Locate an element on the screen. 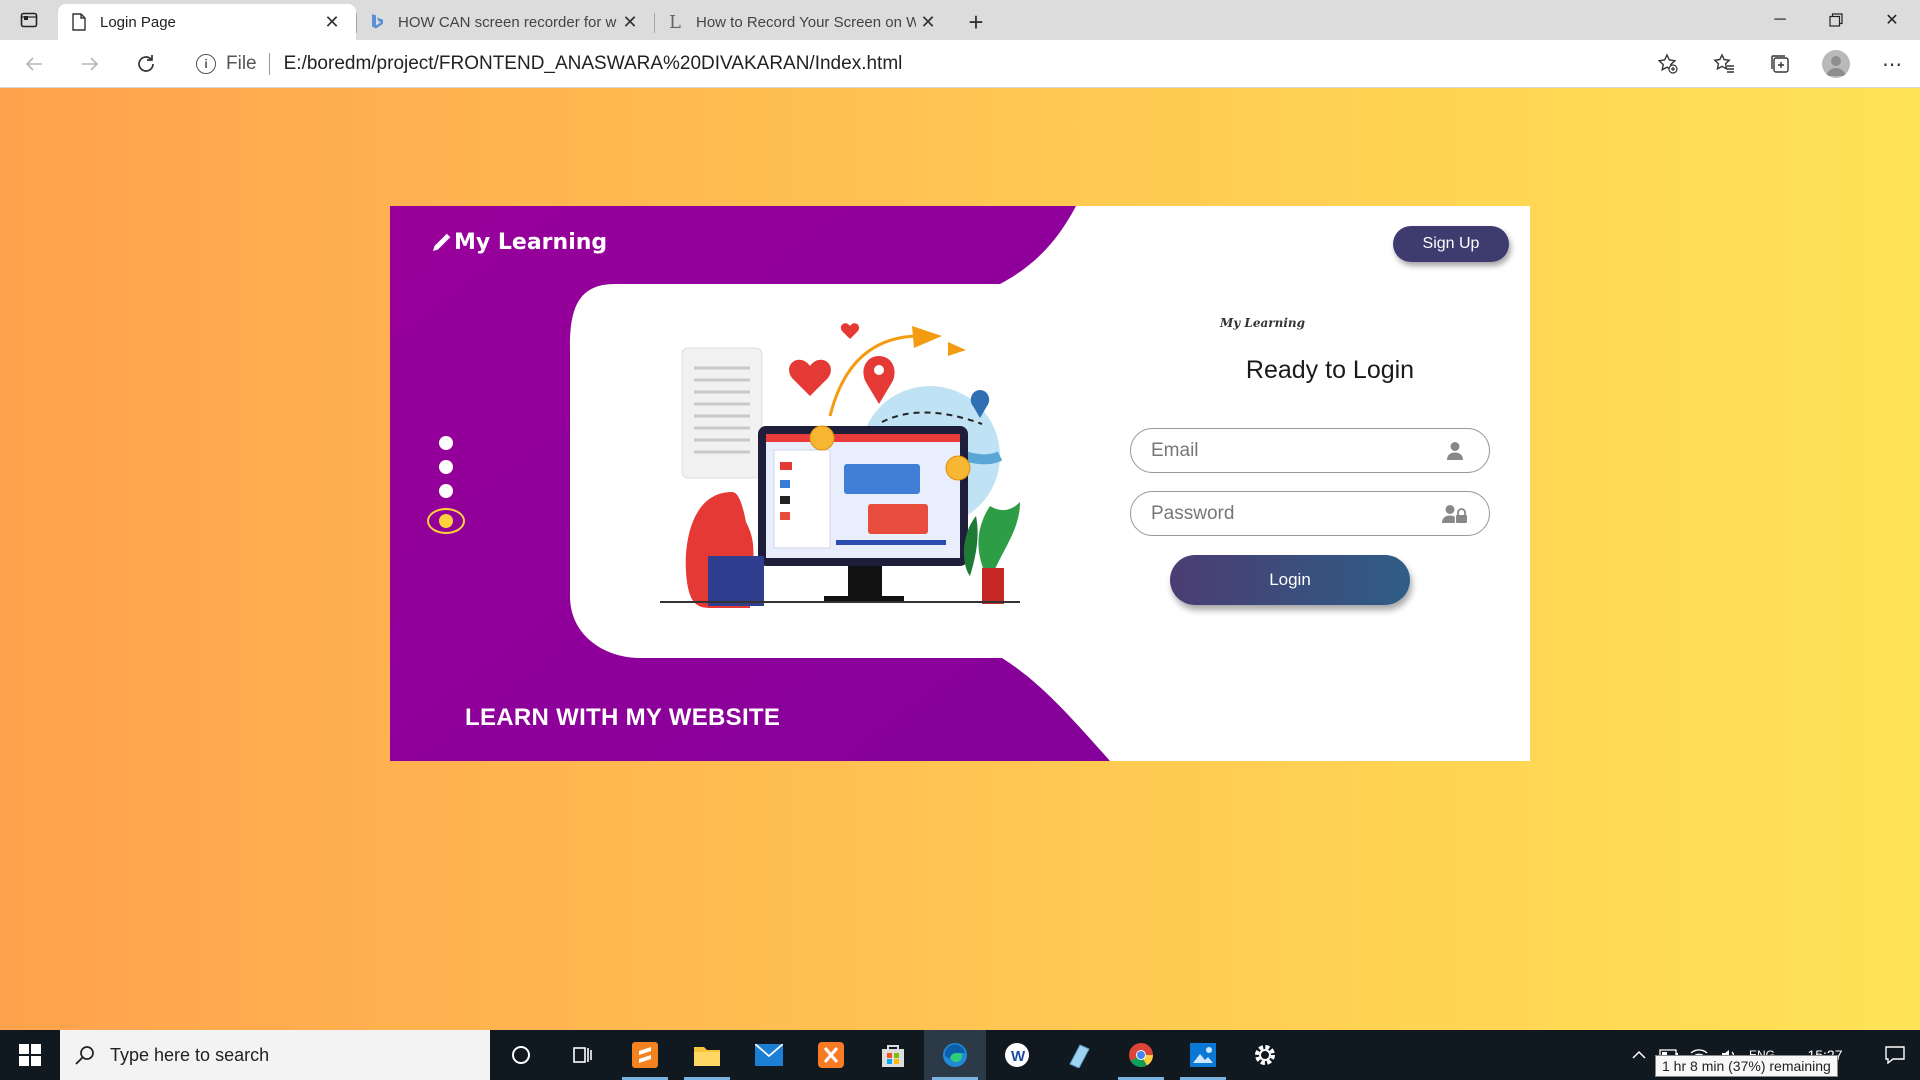 The image size is (1920, 1080). new-tab-button: + is located at coordinates (976, 22).